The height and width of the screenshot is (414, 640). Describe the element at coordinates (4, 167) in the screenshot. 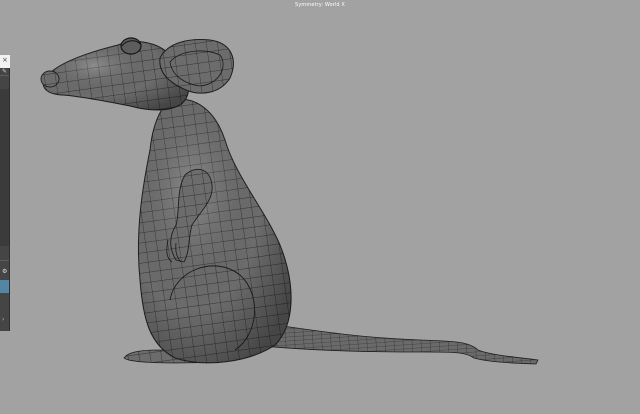

I see `panel-list-area` at that location.